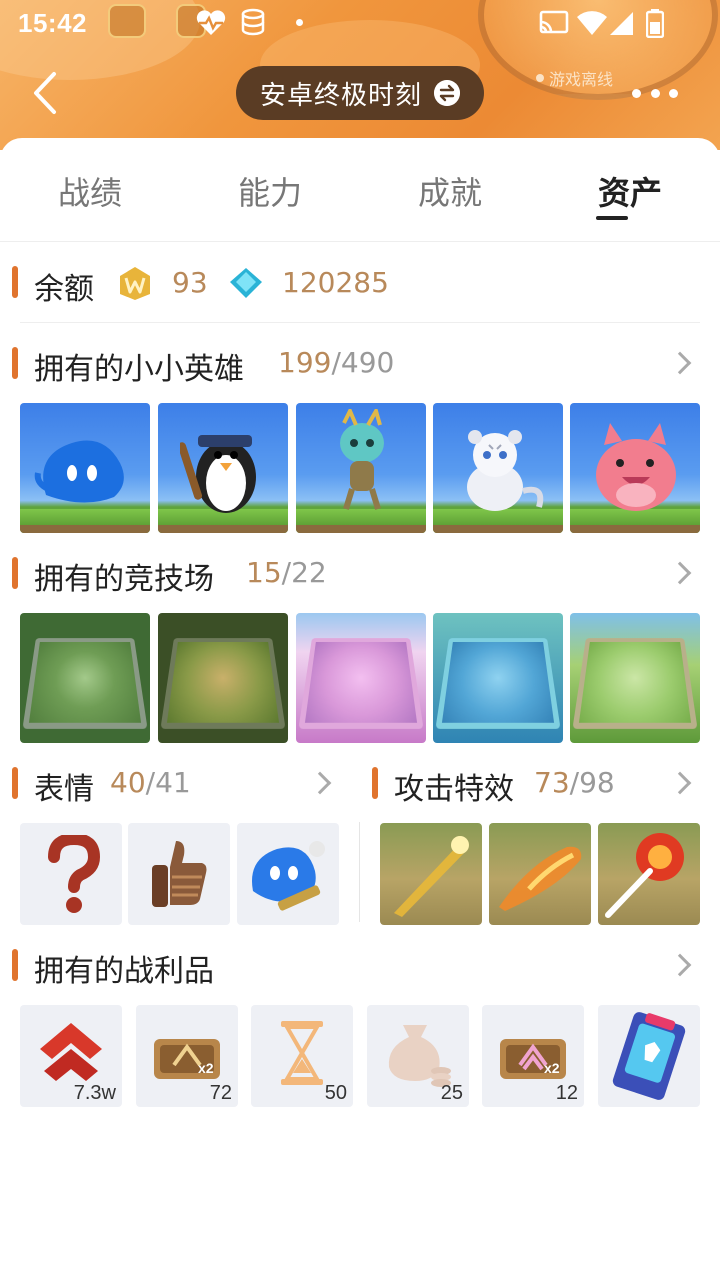 Image resolution: width=720 pixels, height=1280 pixels. I want to click on thumbs-up-icon, so click(179, 874).